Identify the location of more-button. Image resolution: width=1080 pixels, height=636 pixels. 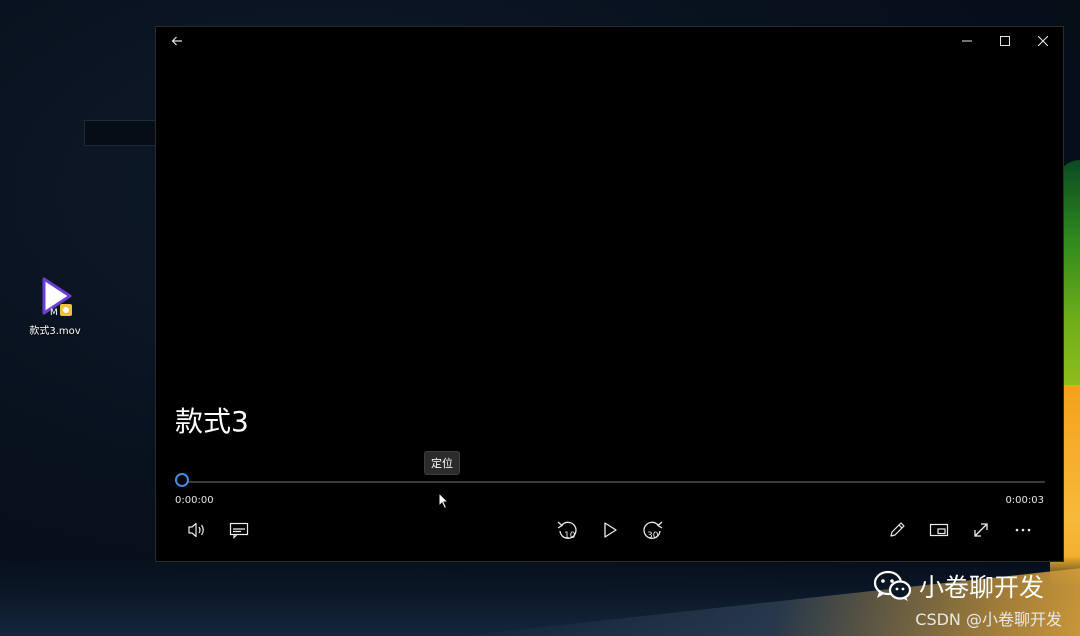
(1023, 530).